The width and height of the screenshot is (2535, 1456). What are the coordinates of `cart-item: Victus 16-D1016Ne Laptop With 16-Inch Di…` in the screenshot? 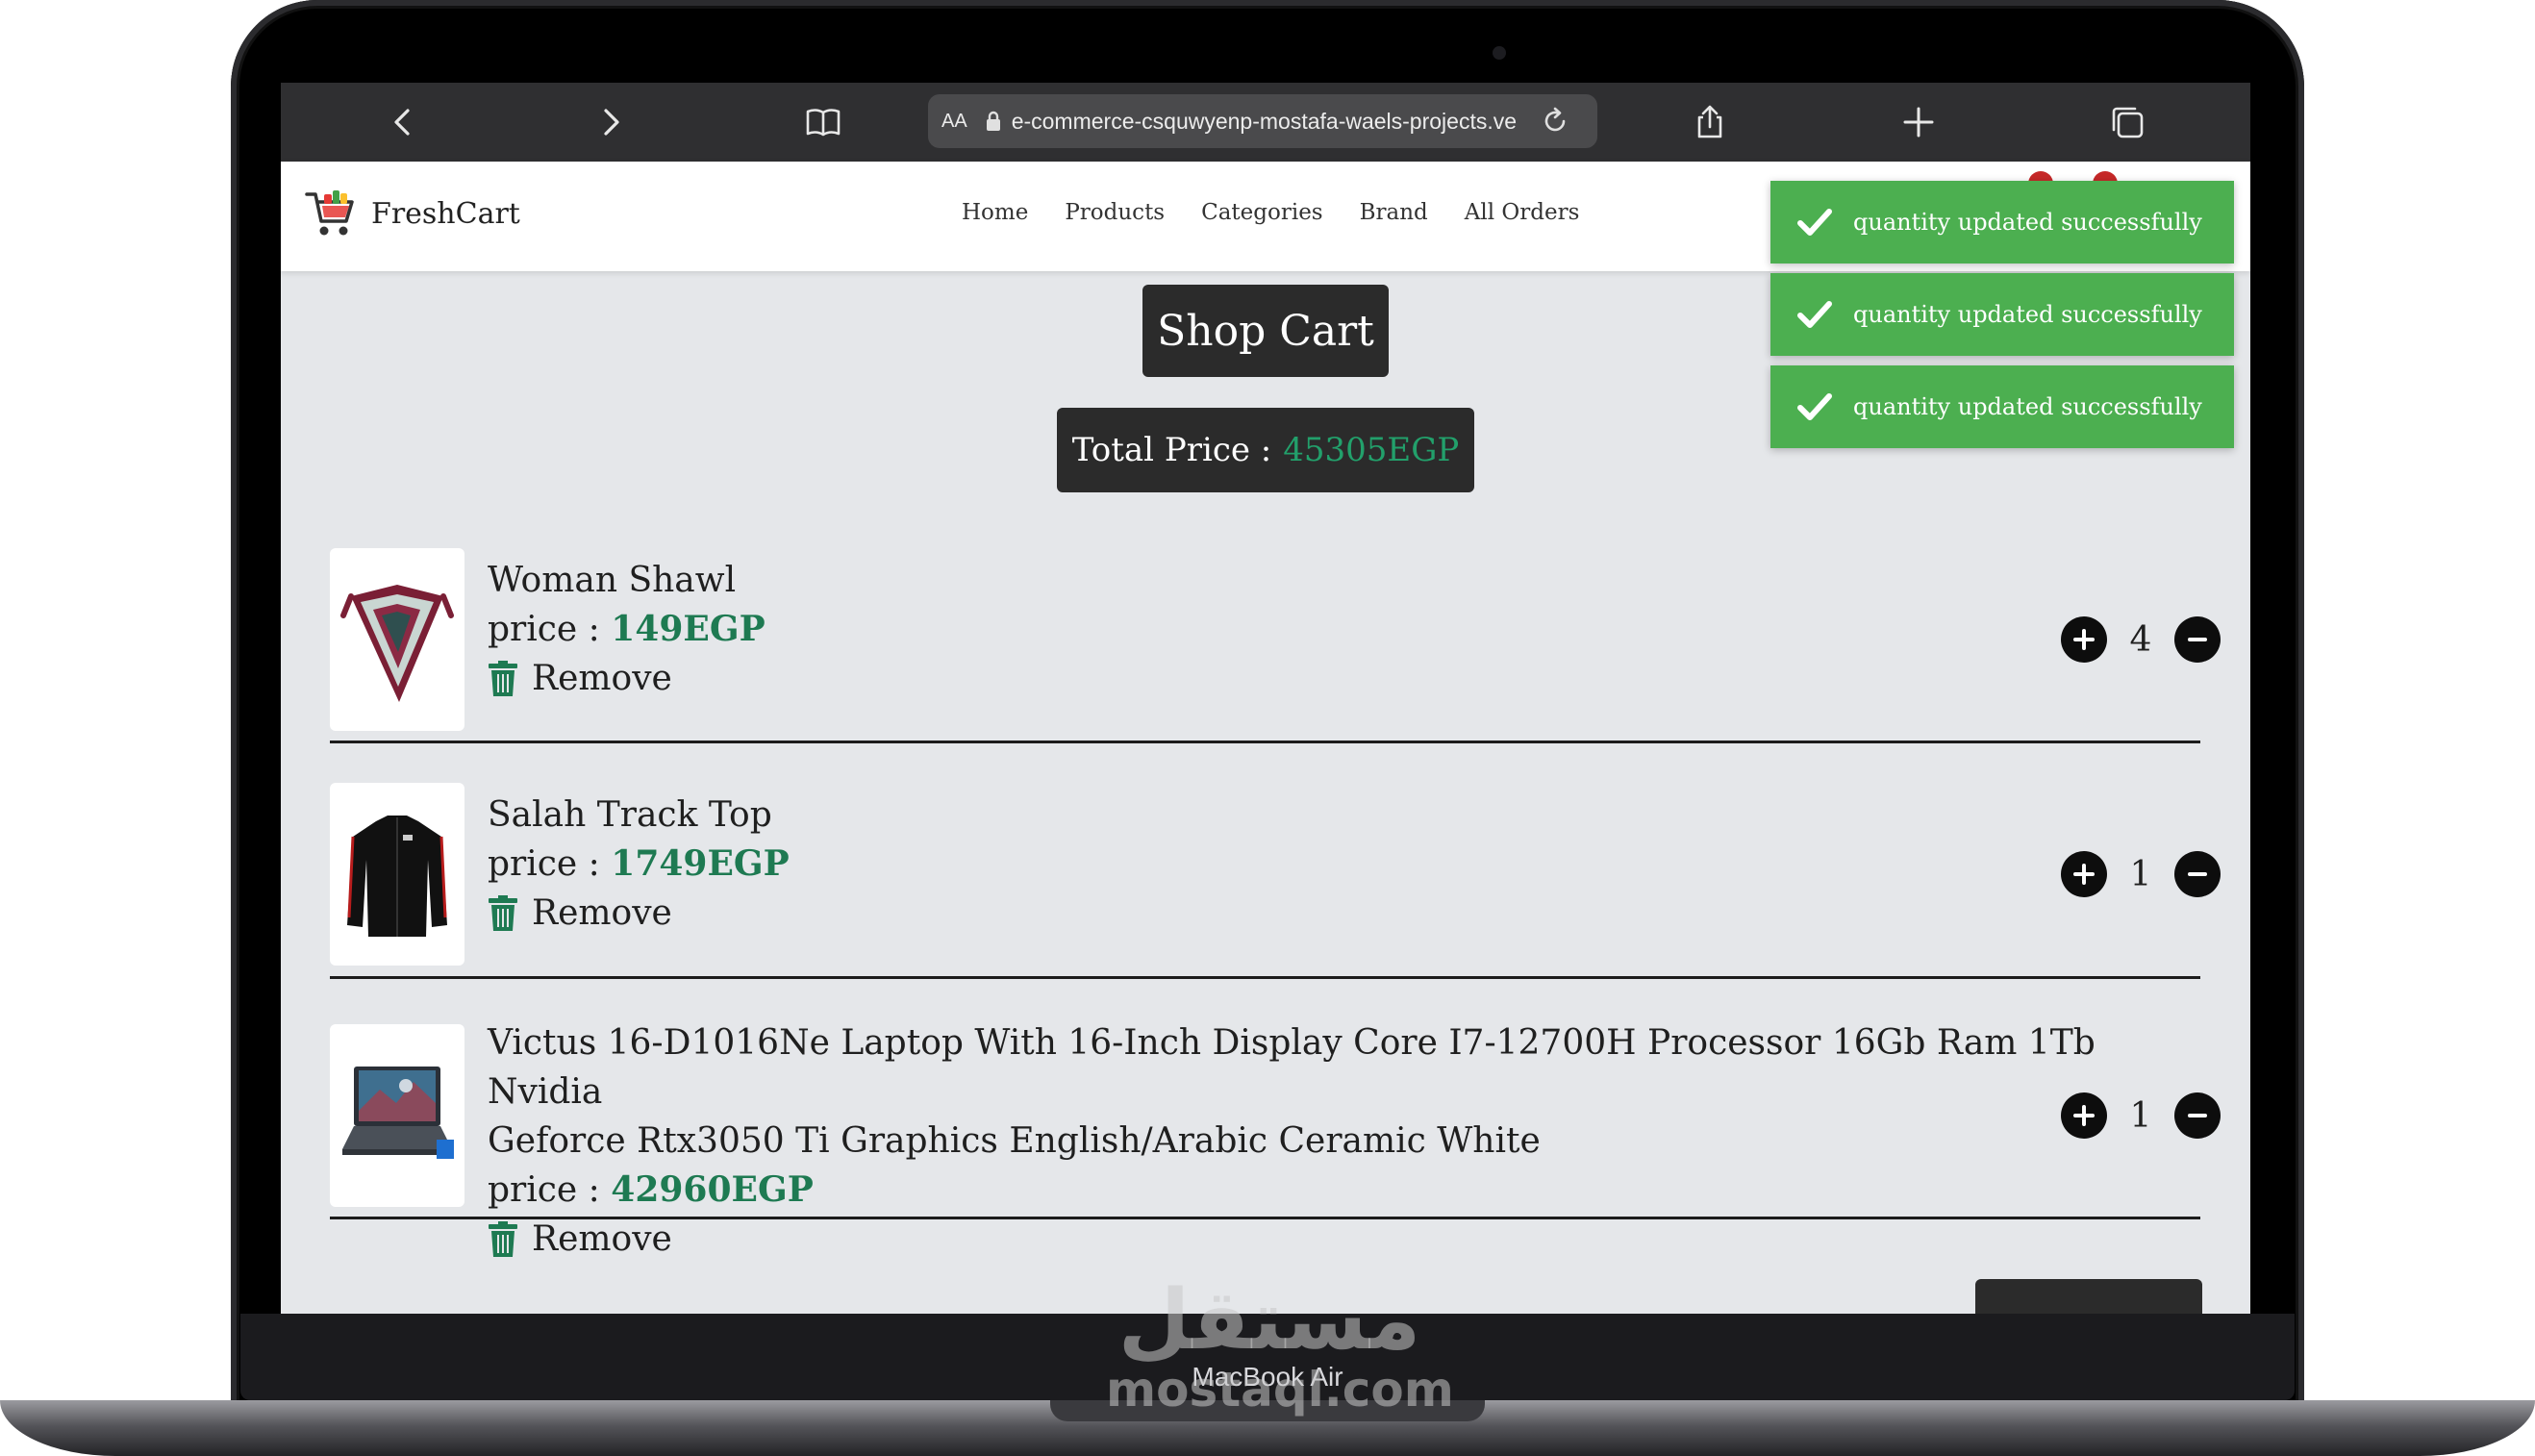 It's located at (1275, 1155).